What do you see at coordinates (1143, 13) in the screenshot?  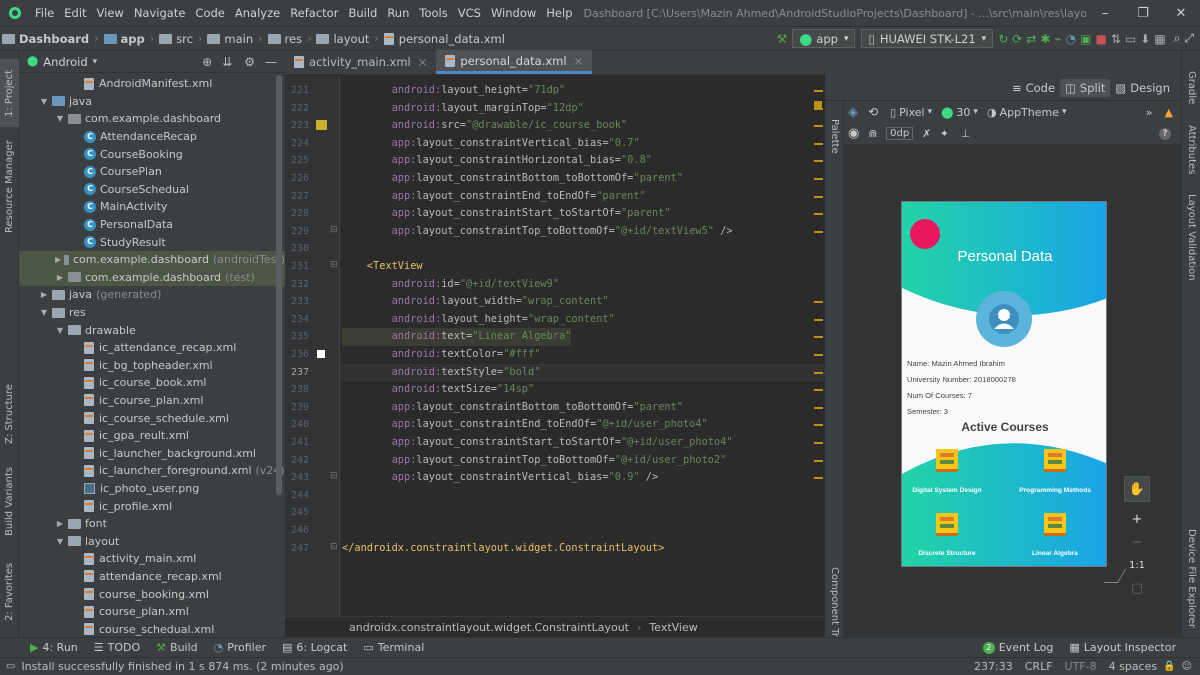 I see `restore-icon: ❐` at bounding box center [1143, 13].